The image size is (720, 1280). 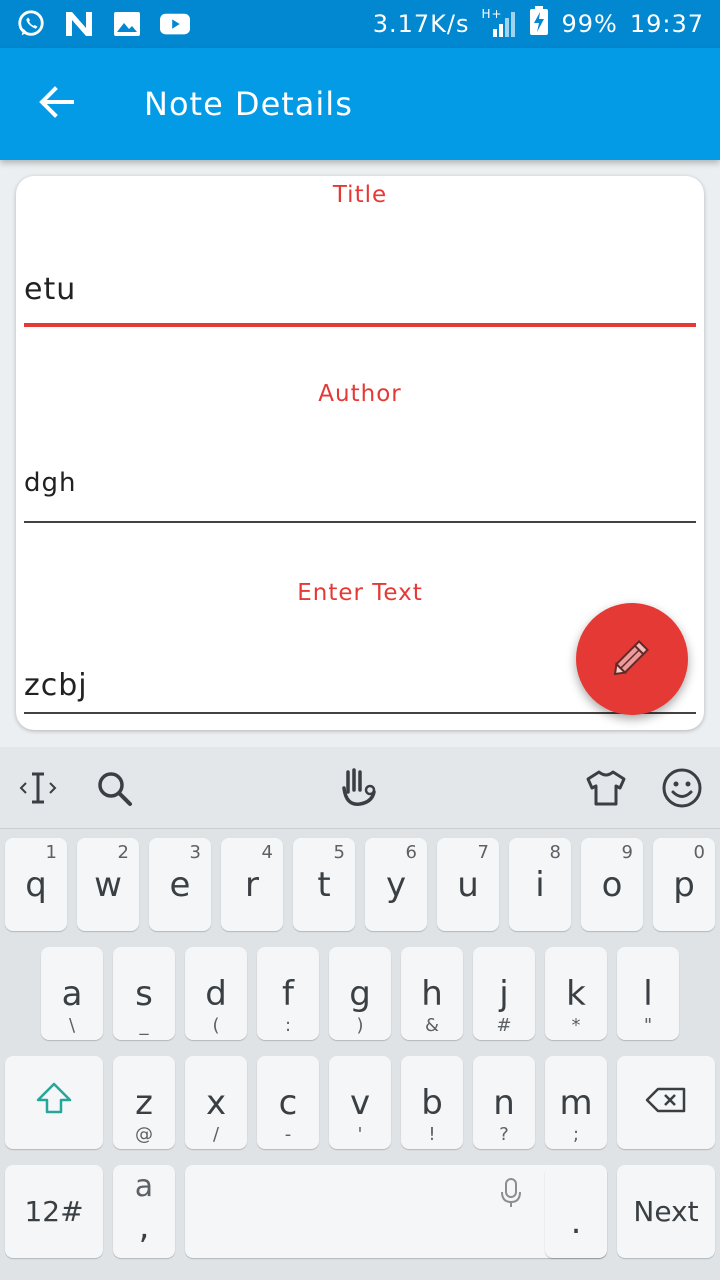 I want to click on key-u: u7, so click(x=468, y=884).